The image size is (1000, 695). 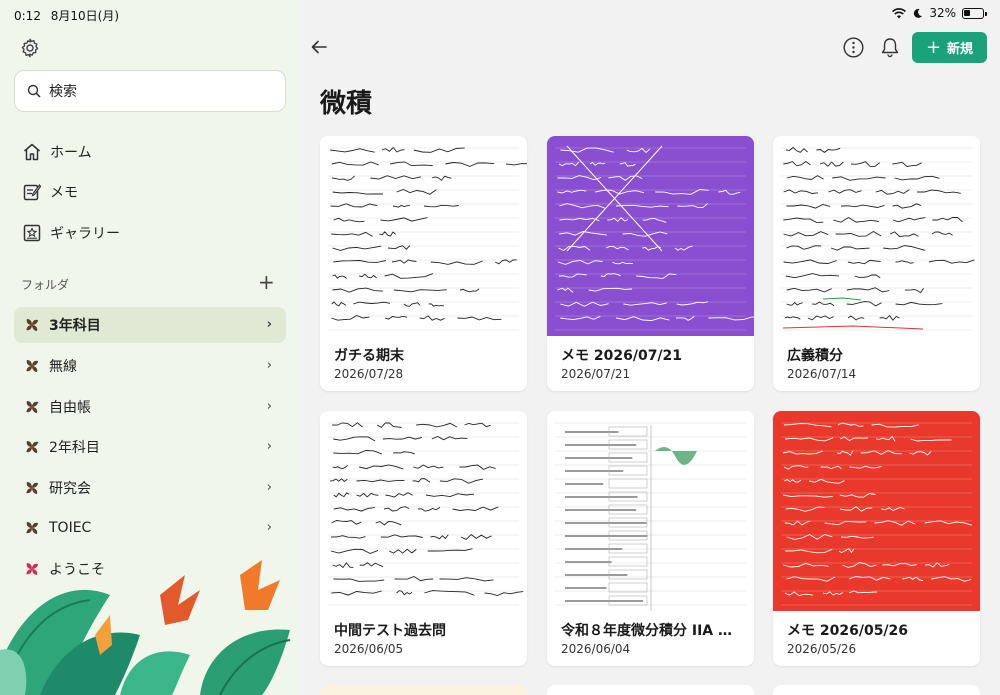 What do you see at coordinates (45, 285) in the screenshot?
I see `folders-heading: フォルダ` at bounding box center [45, 285].